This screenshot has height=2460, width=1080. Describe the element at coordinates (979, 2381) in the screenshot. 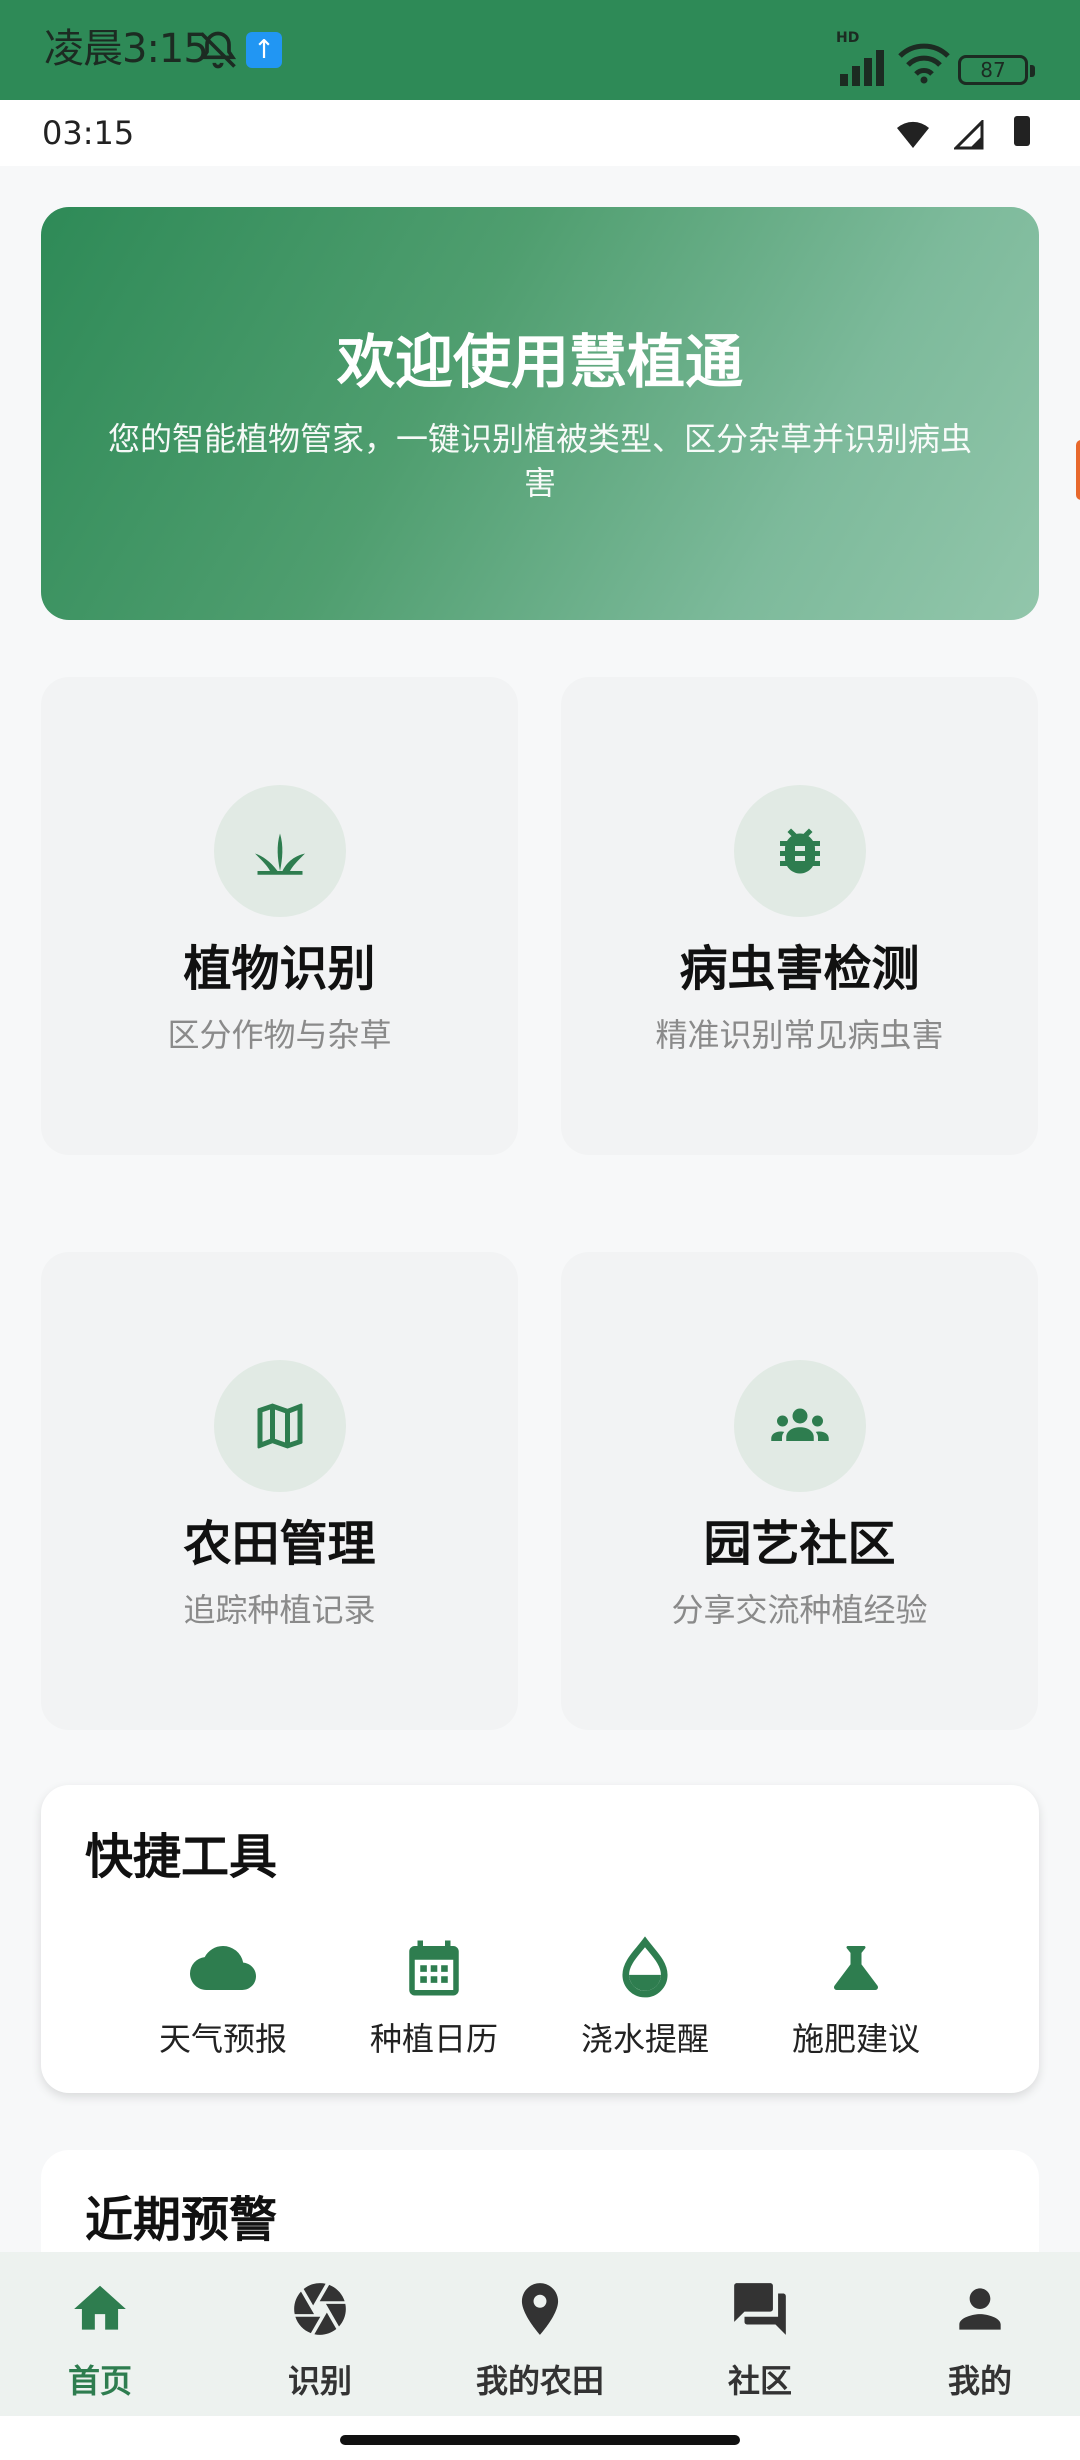

I see `nav-label: 我的` at that location.